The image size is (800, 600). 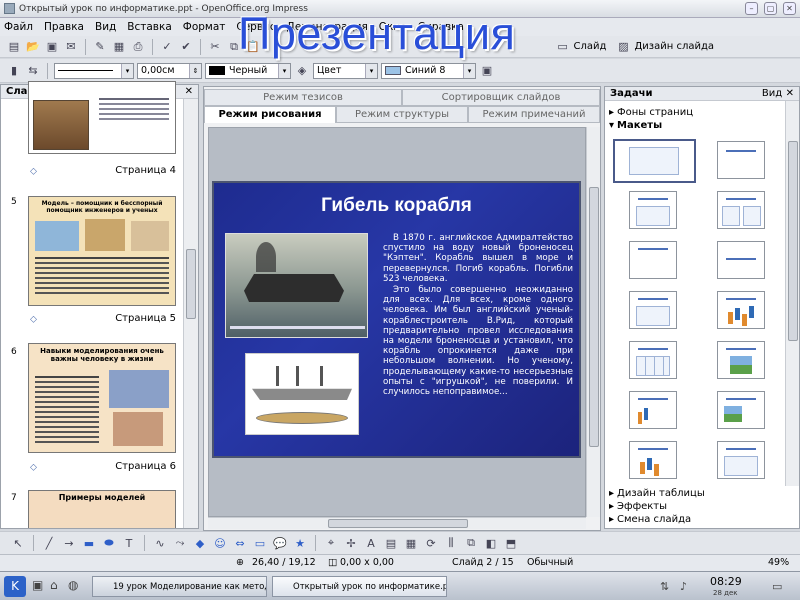 What do you see at coordinates (650, 519) in the screenshot?
I see `section-slide-transition: ▸ Смена слайда` at bounding box center [650, 519].